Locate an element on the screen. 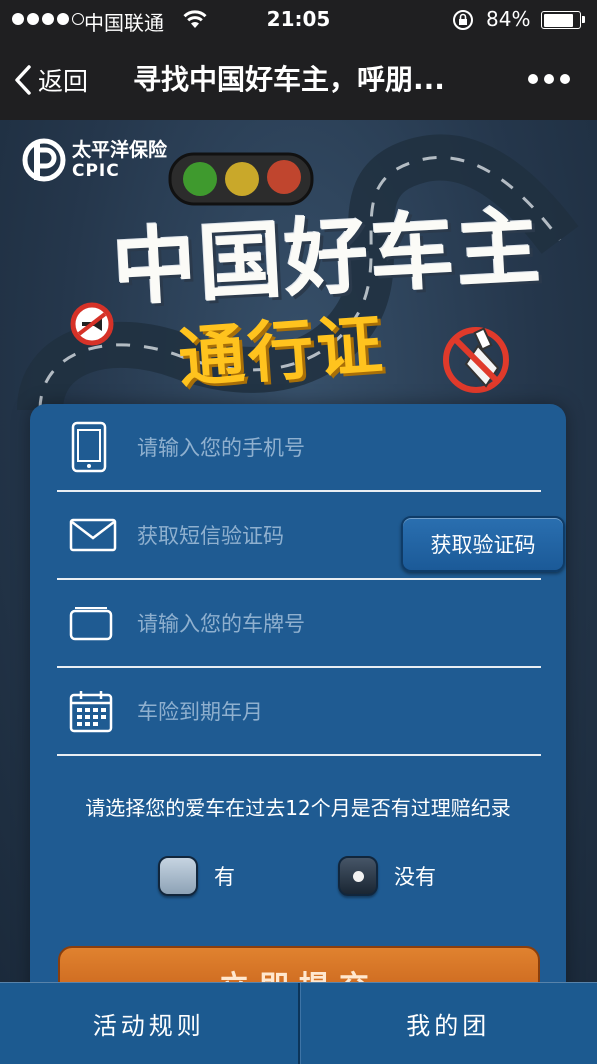 The height and width of the screenshot is (1064, 597). back-button: 返回 is located at coordinates (51, 80).